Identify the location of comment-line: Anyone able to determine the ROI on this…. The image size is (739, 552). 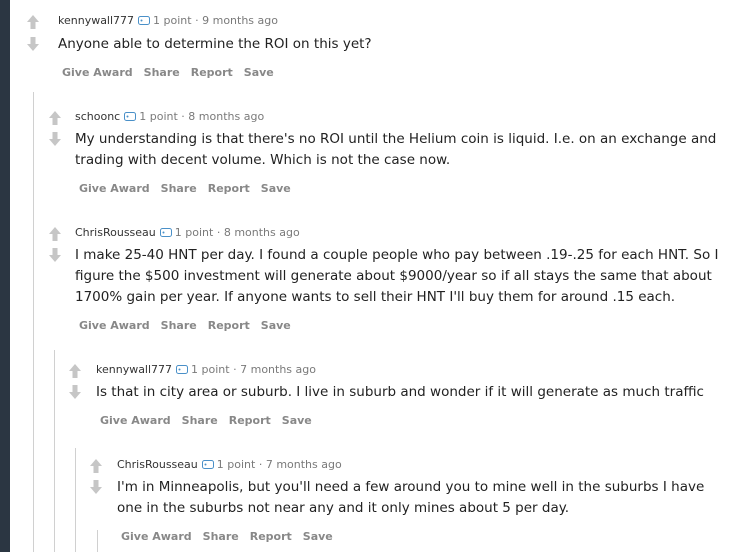
(215, 44).